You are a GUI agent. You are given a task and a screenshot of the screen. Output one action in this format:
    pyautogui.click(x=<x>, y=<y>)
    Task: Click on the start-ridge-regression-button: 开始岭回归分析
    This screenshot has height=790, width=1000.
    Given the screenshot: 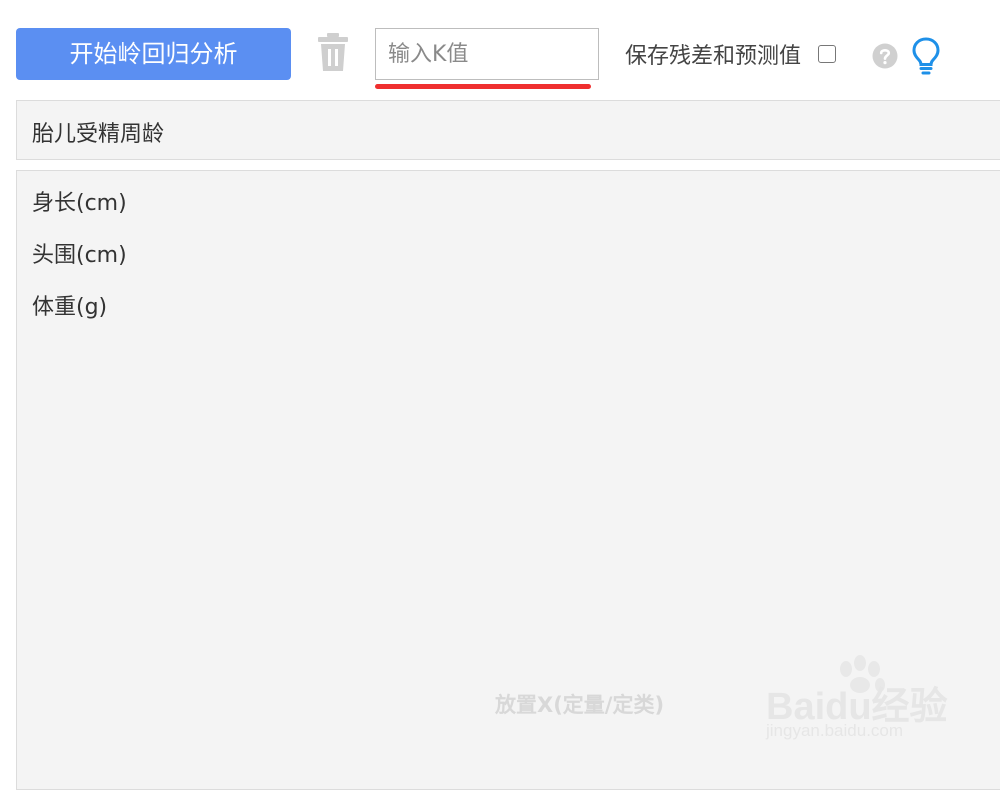 What is the action you would take?
    pyautogui.click(x=153, y=54)
    